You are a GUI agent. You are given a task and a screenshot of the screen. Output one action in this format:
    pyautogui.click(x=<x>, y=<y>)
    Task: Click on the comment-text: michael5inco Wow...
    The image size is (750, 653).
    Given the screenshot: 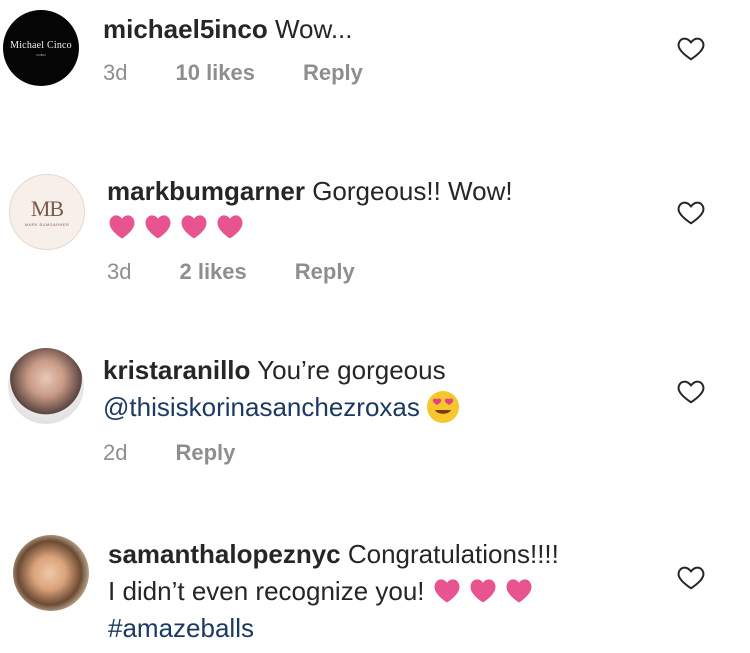 What is the action you would take?
    pyautogui.click(x=228, y=29)
    